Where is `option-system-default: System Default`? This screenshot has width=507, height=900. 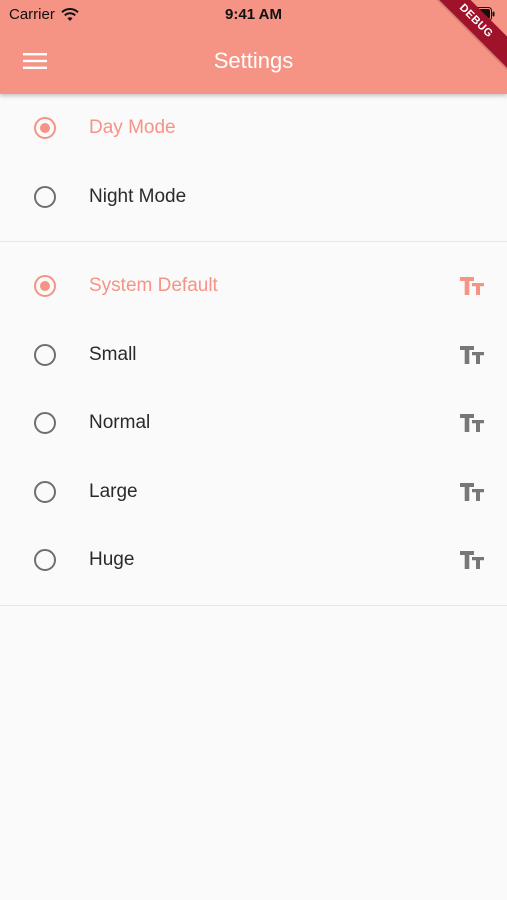
option-system-default: System Default is located at coordinates (253, 286).